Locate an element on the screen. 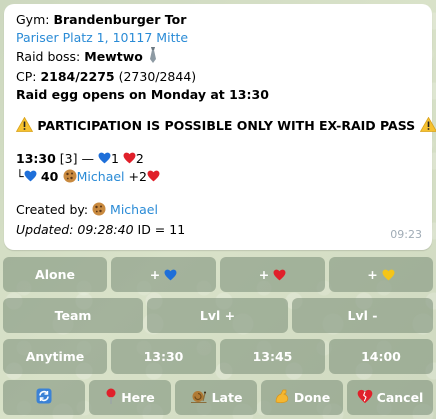 Image resolution: width=436 pixels, height=419 pixels. level-up-label: Lvl + is located at coordinates (217, 315).